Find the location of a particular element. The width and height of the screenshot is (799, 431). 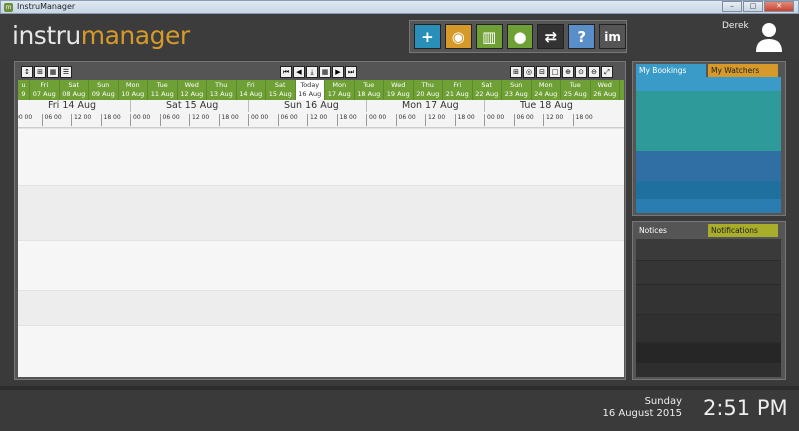

zoom-out-icon: ⊖ is located at coordinates (594, 72).